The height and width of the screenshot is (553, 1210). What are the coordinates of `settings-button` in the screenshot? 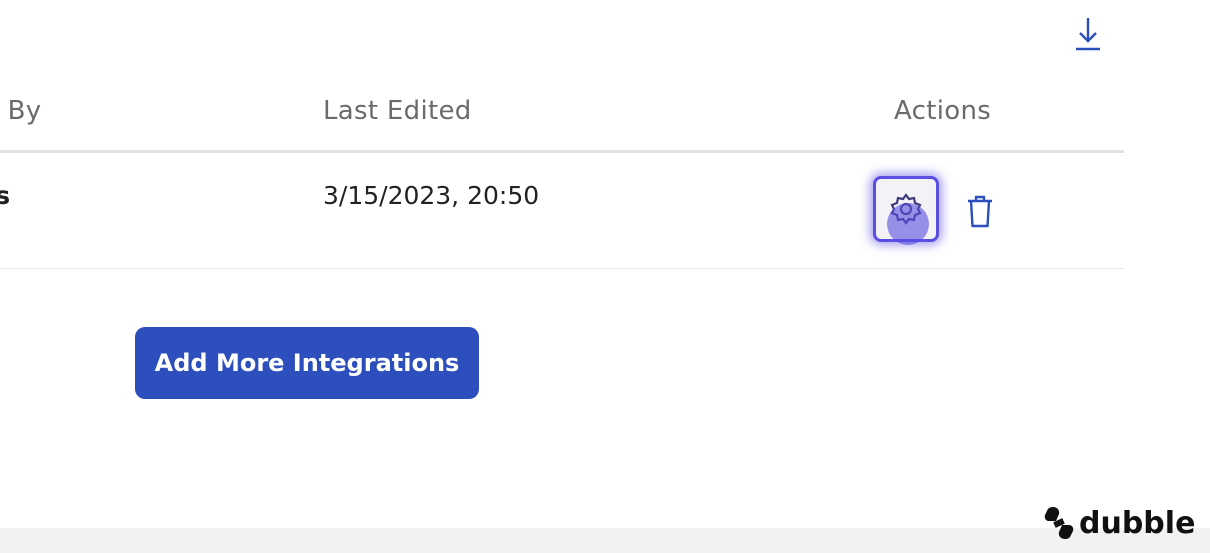 It's located at (906, 210).